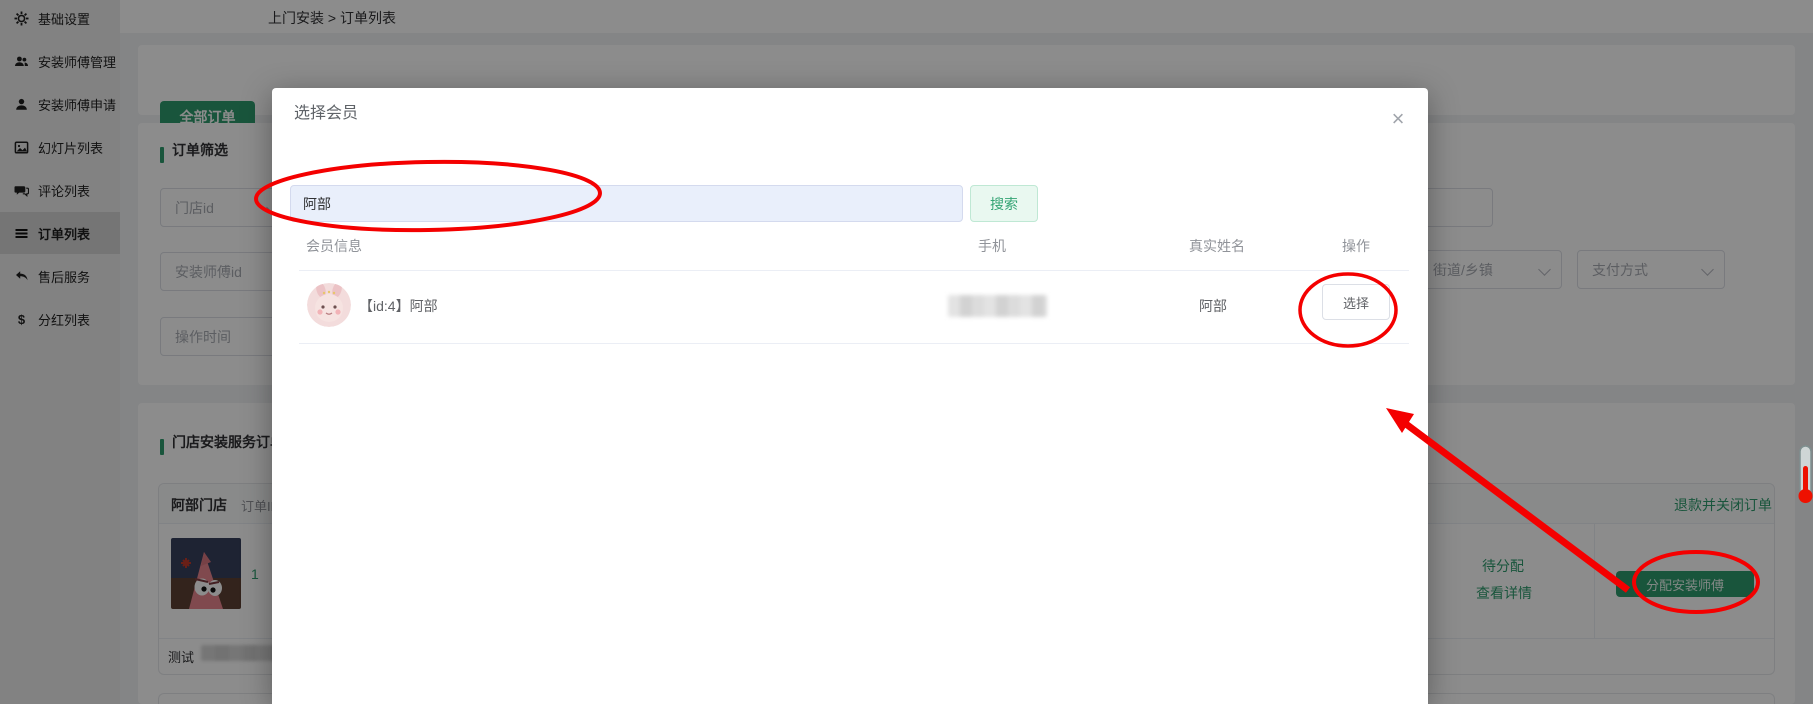 This screenshot has width=1813, height=704. I want to click on column-header-phone: 手机, so click(992, 246).